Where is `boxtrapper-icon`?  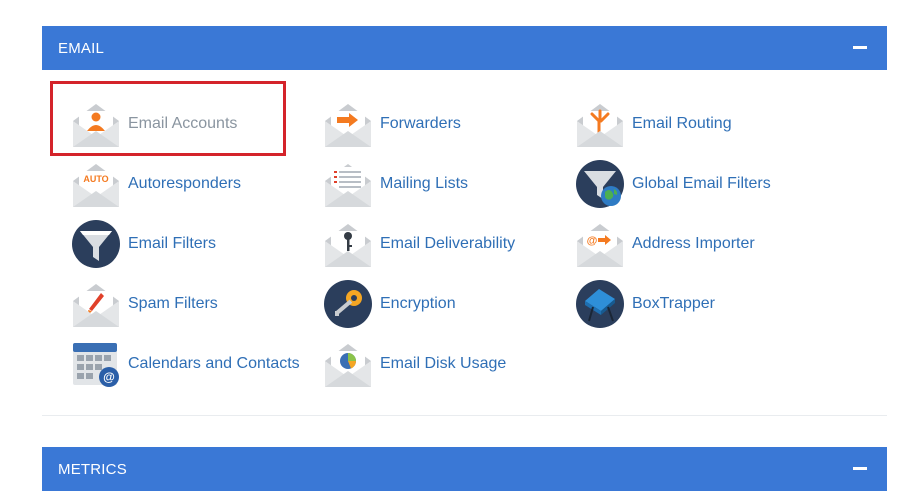
boxtrapper-icon is located at coordinates (600, 304).